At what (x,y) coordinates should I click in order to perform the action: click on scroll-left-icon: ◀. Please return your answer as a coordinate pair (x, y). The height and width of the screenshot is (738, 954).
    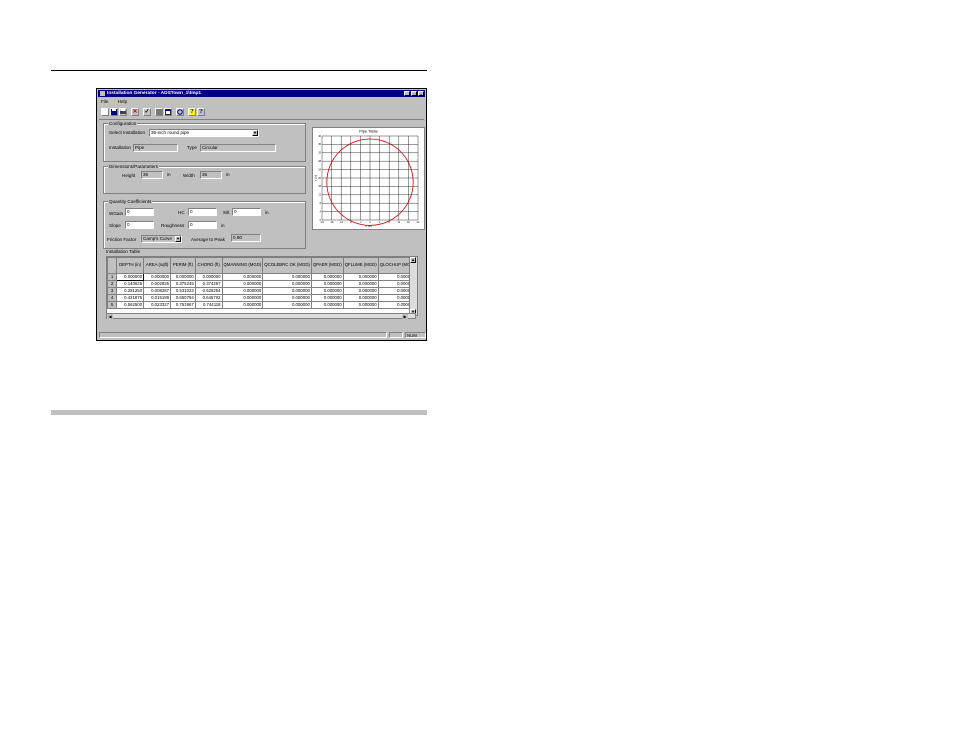
    Looking at the image, I should click on (110, 316).